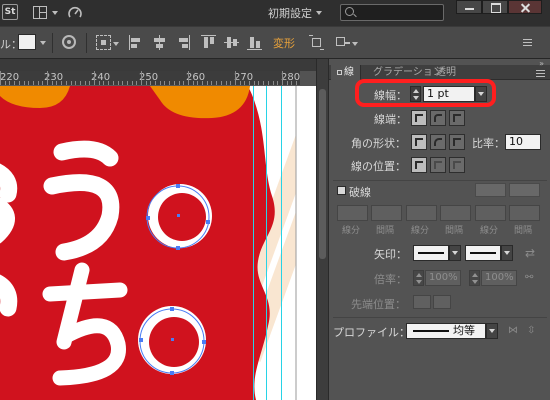 The height and width of the screenshot is (400, 550). I want to click on search-input, so click(399, 12).